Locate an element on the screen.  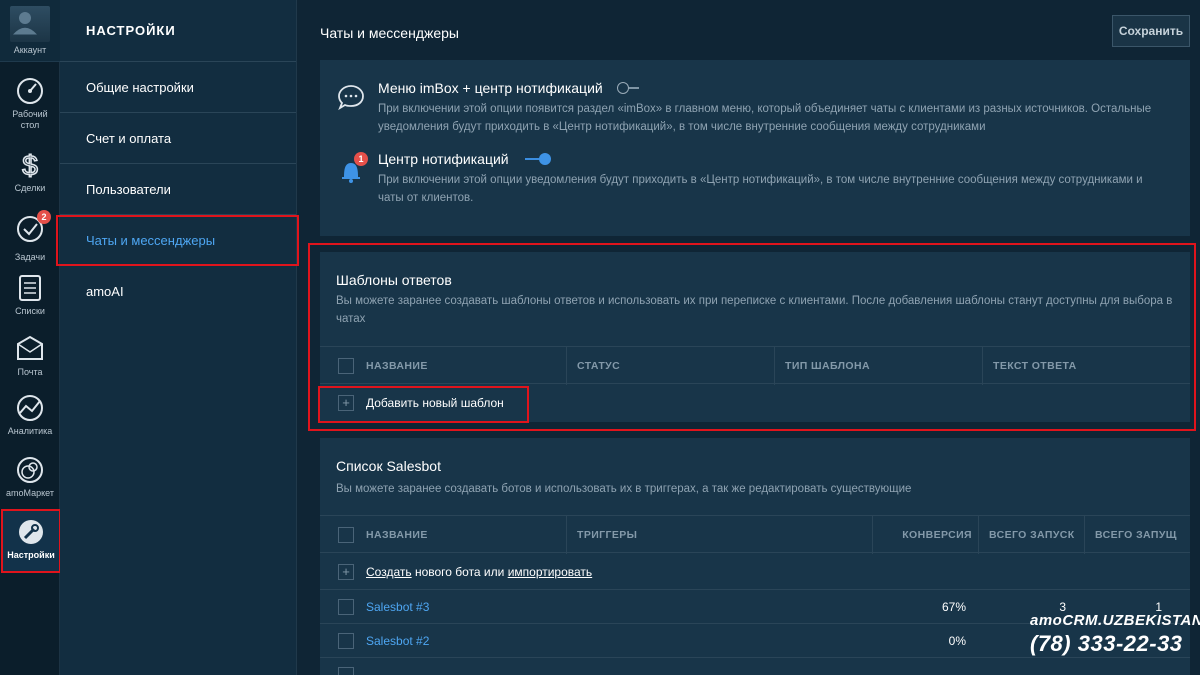
save-button: Сохранить is located at coordinates (1151, 31).